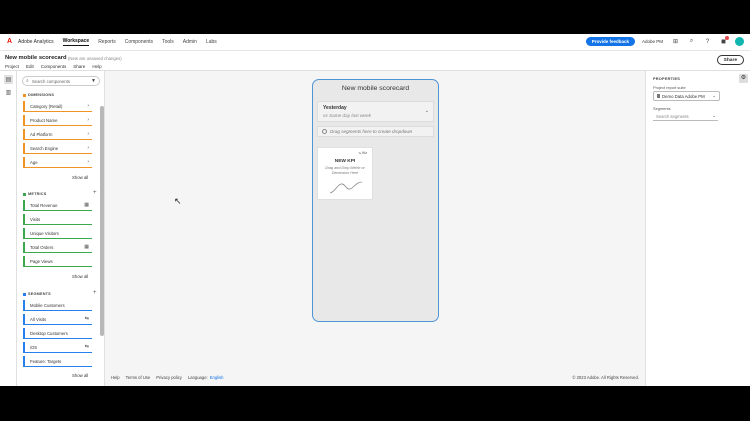 The height and width of the screenshot is (421, 750). What do you see at coordinates (57, 120) in the screenshot?
I see `dimension-item: Product Name ›` at bounding box center [57, 120].